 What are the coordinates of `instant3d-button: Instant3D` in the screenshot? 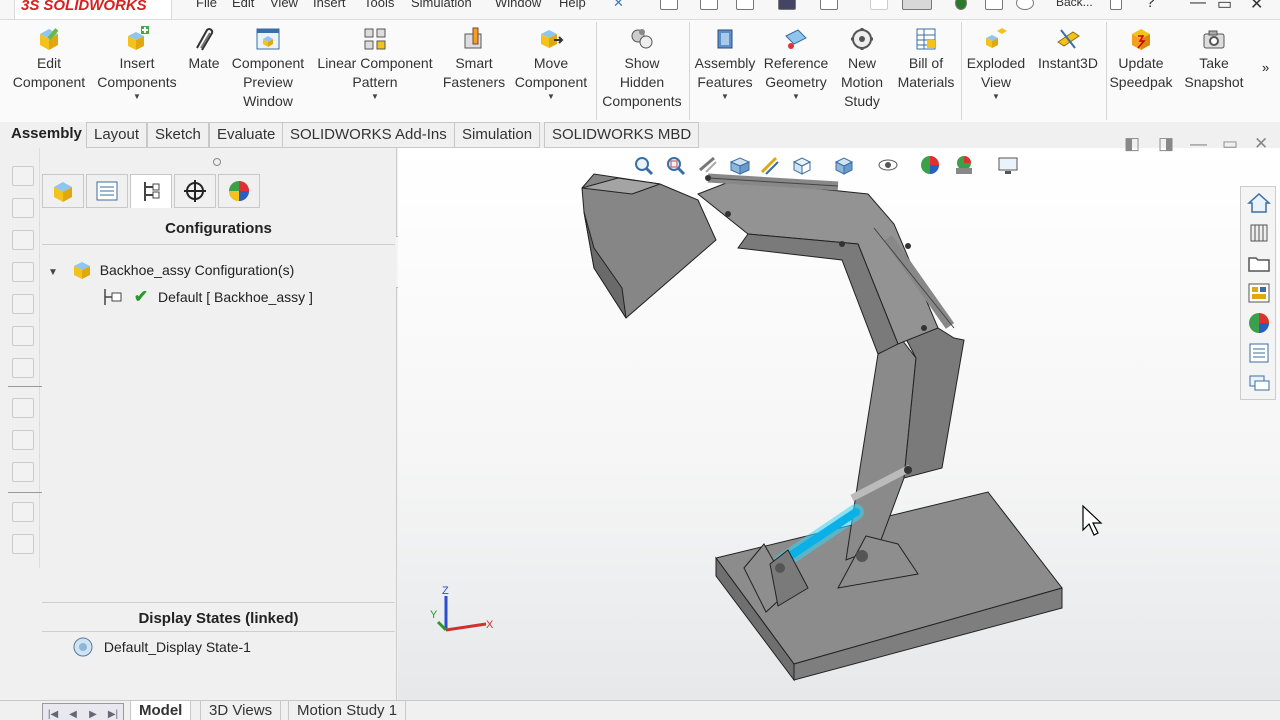 It's located at (1068, 49).